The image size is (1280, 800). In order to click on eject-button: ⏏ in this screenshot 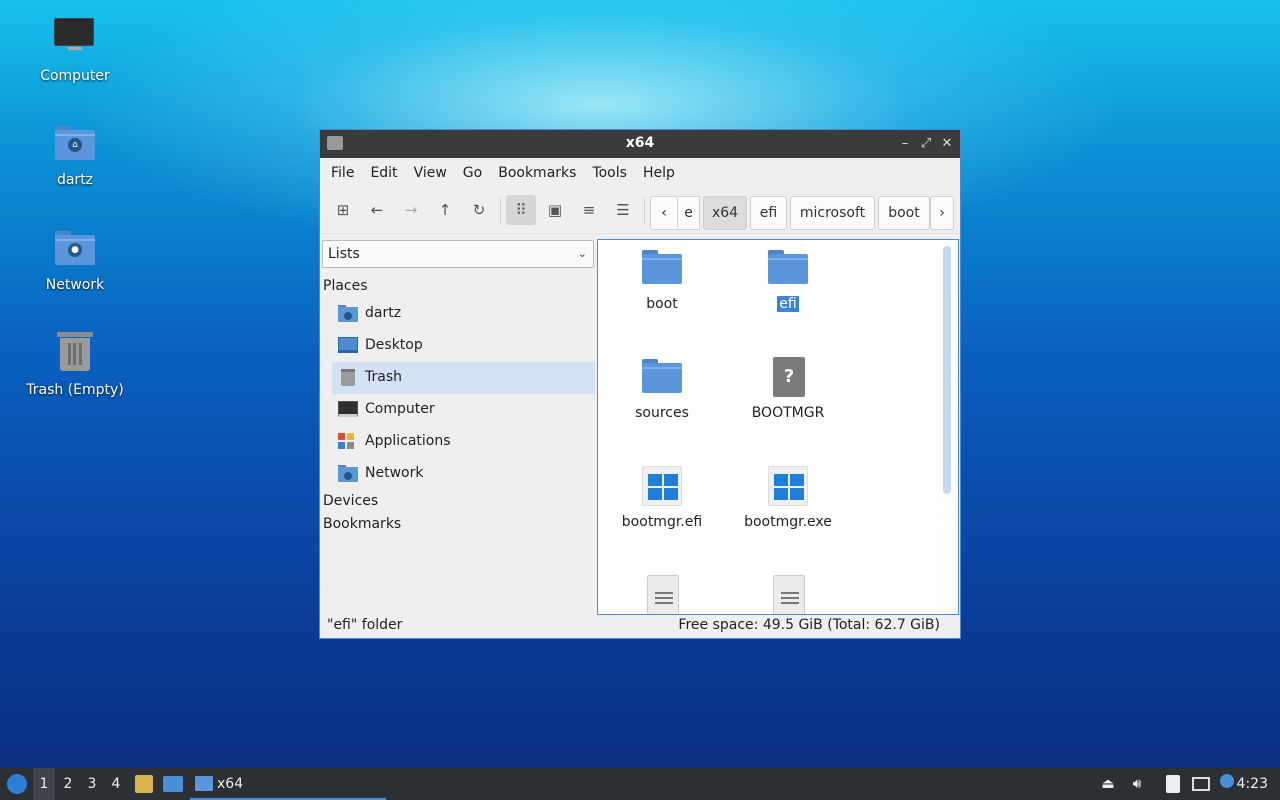, I will do `click(1108, 784)`.